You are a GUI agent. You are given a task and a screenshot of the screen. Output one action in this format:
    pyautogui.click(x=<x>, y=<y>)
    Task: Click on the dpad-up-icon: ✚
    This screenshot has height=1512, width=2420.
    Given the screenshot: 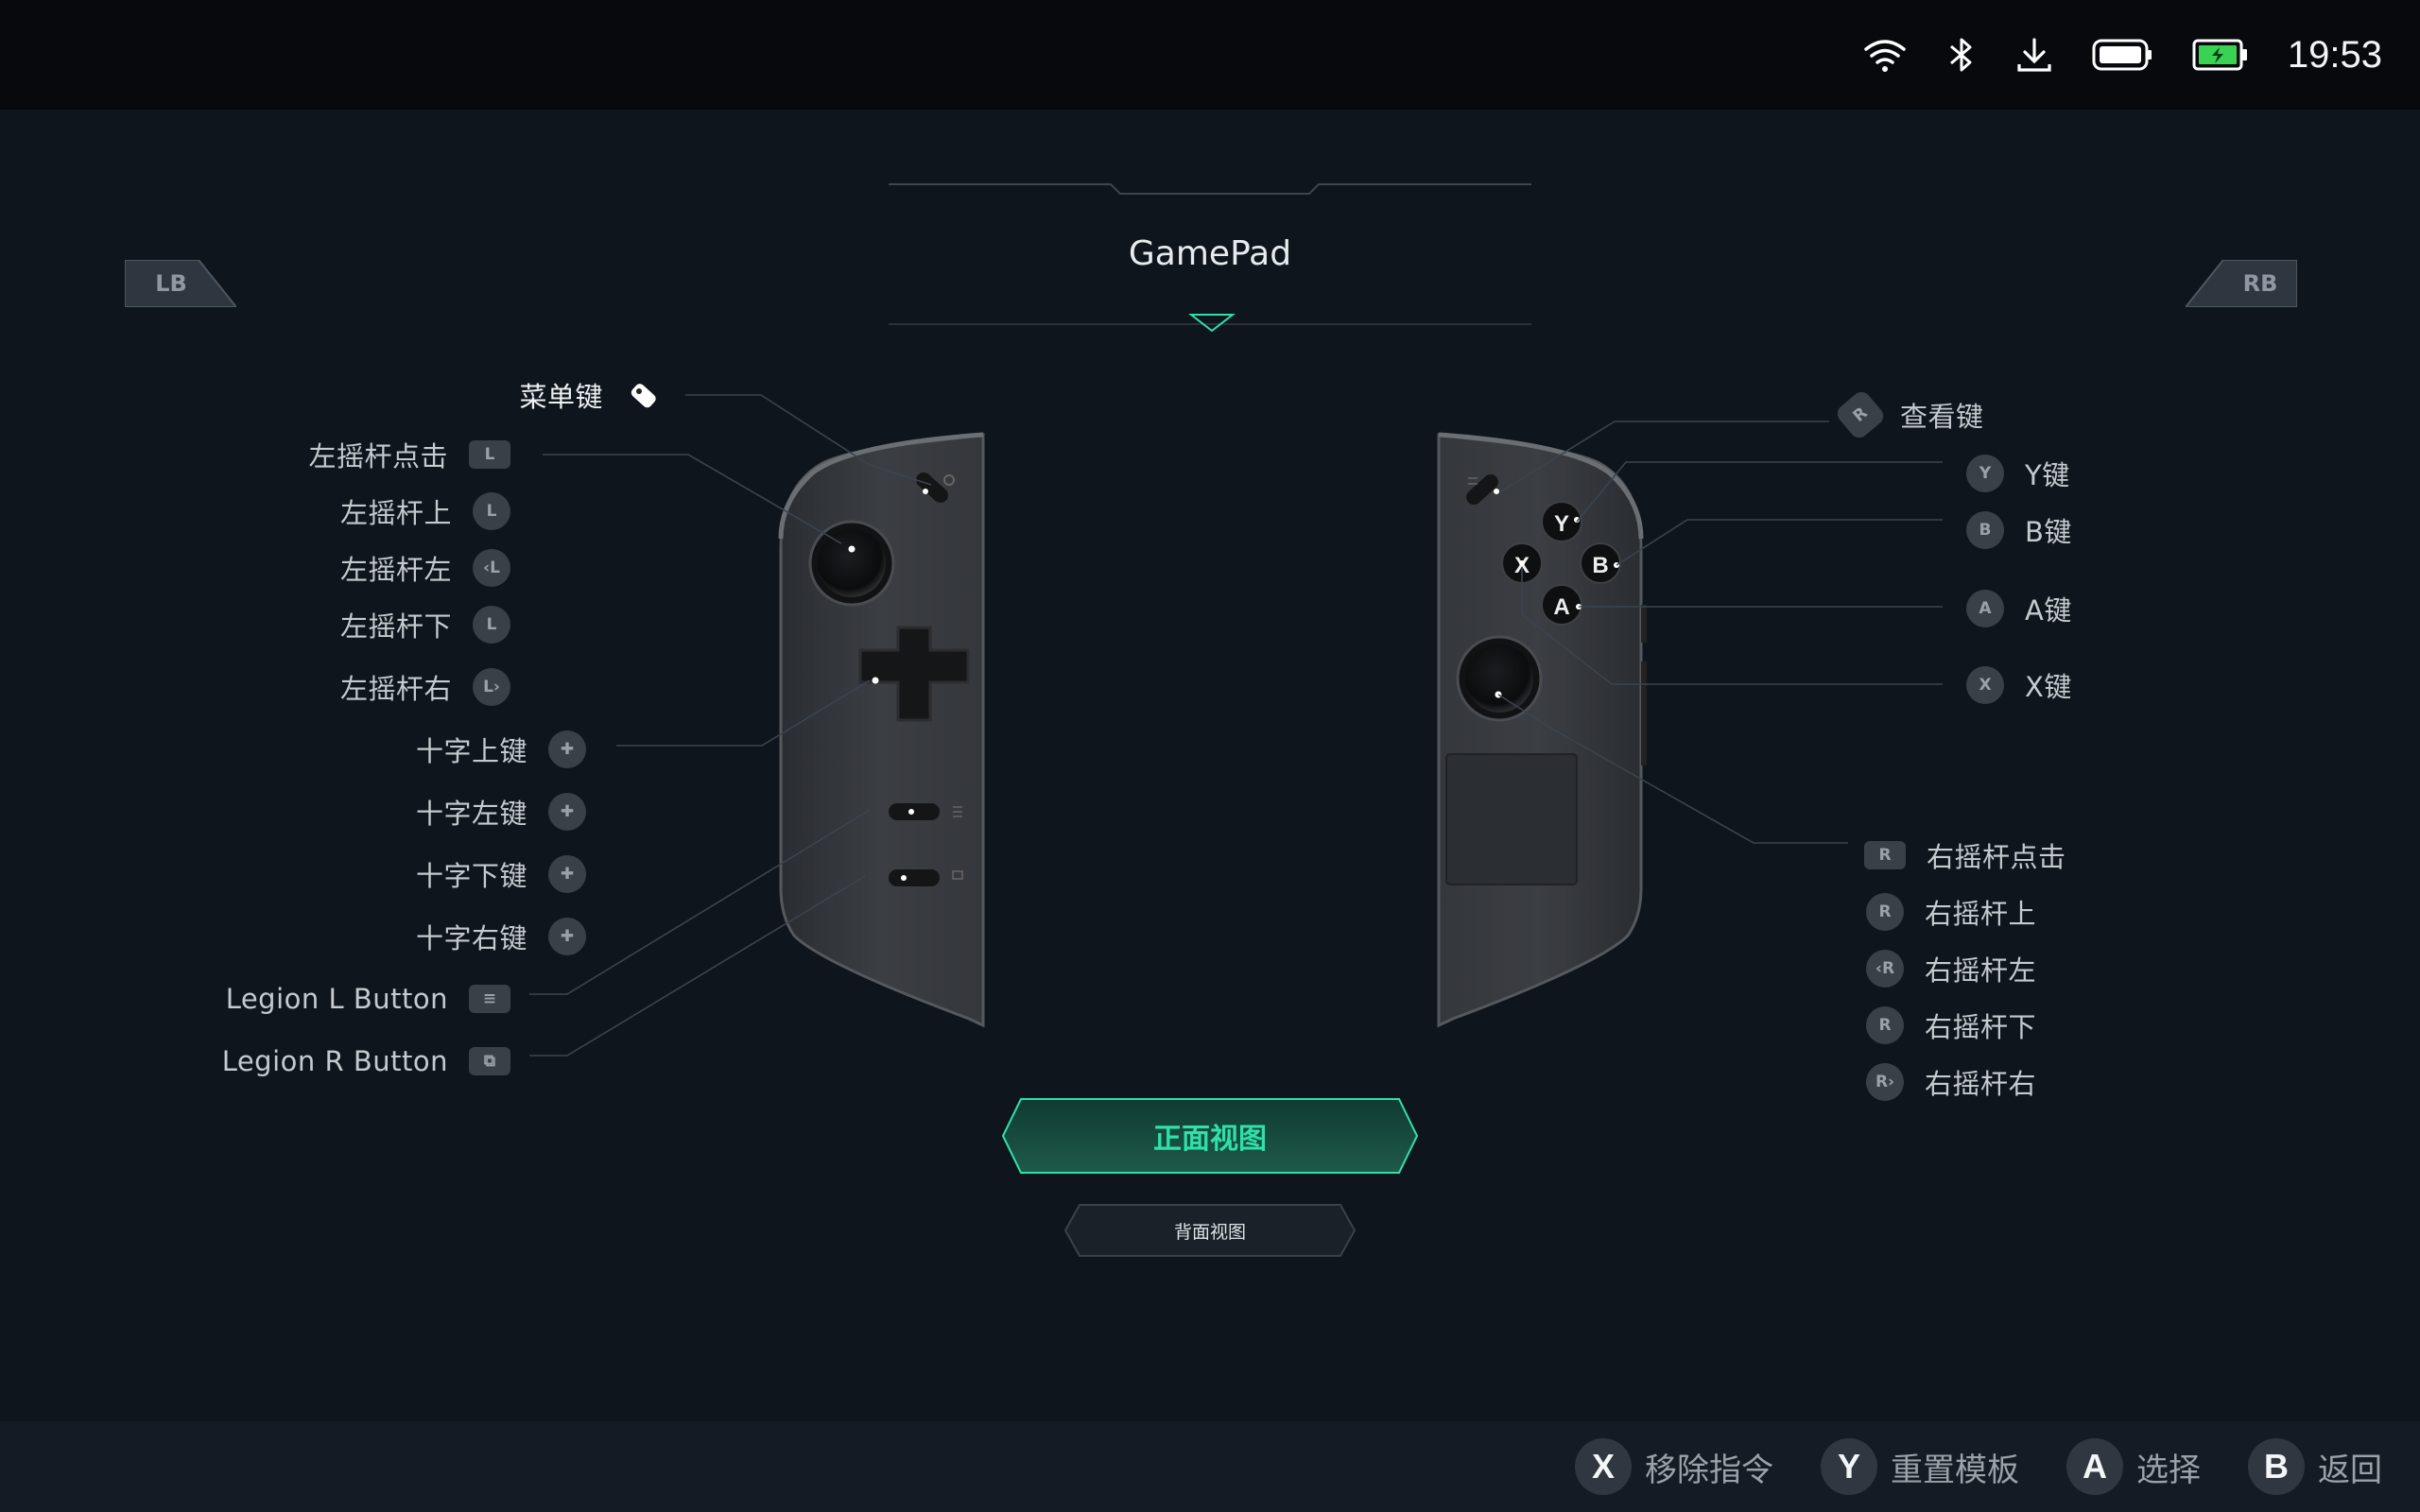 What is the action you would take?
    pyautogui.click(x=567, y=749)
    